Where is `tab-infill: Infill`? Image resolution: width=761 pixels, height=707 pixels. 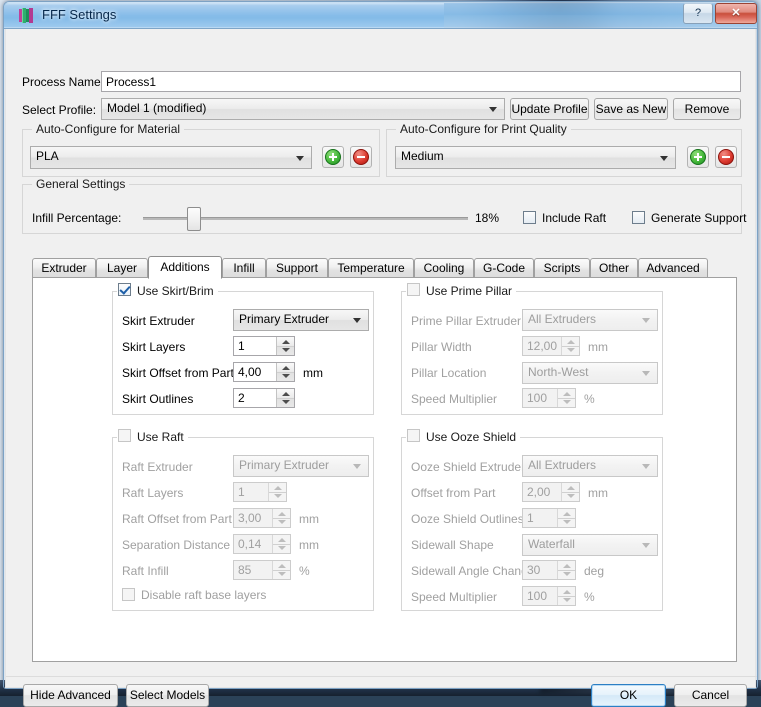
tab-infill: Infill is located at coordinates (244, 268).